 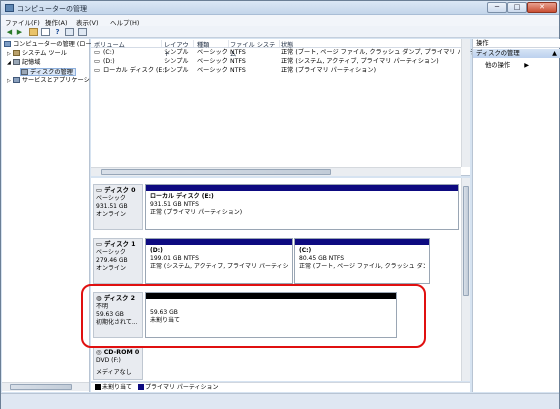 I want to click on window-title: コンピューターの管理, so click(x=52, y=9).